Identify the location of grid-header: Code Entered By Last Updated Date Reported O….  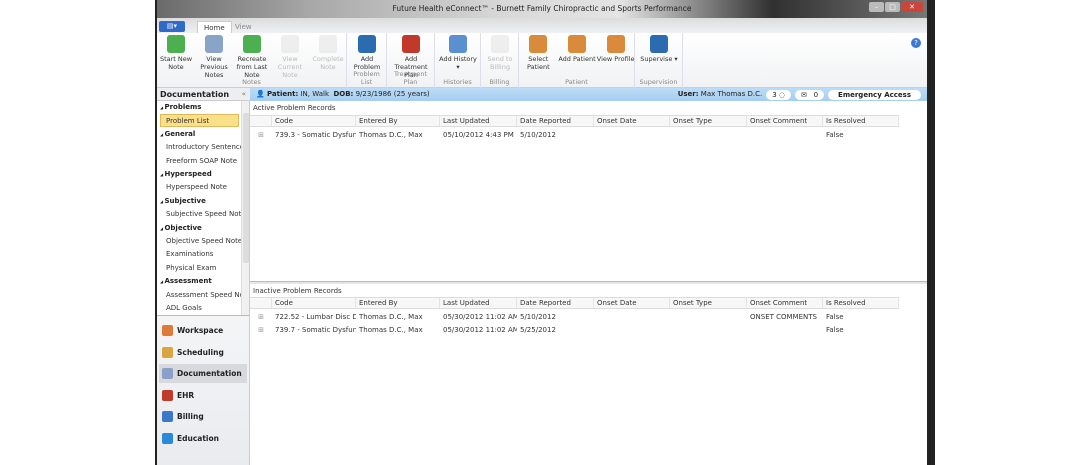
(574, 121).